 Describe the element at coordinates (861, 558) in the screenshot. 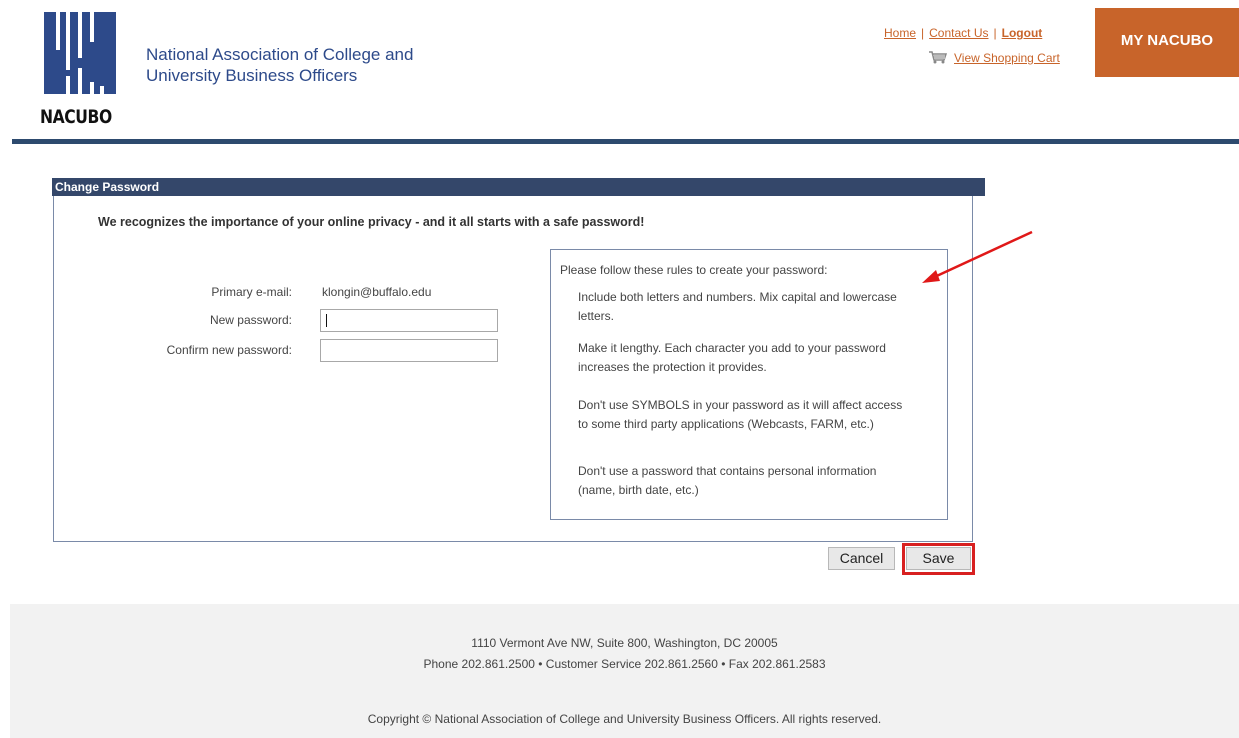

I see `cancel-button: Cancel` at that location.